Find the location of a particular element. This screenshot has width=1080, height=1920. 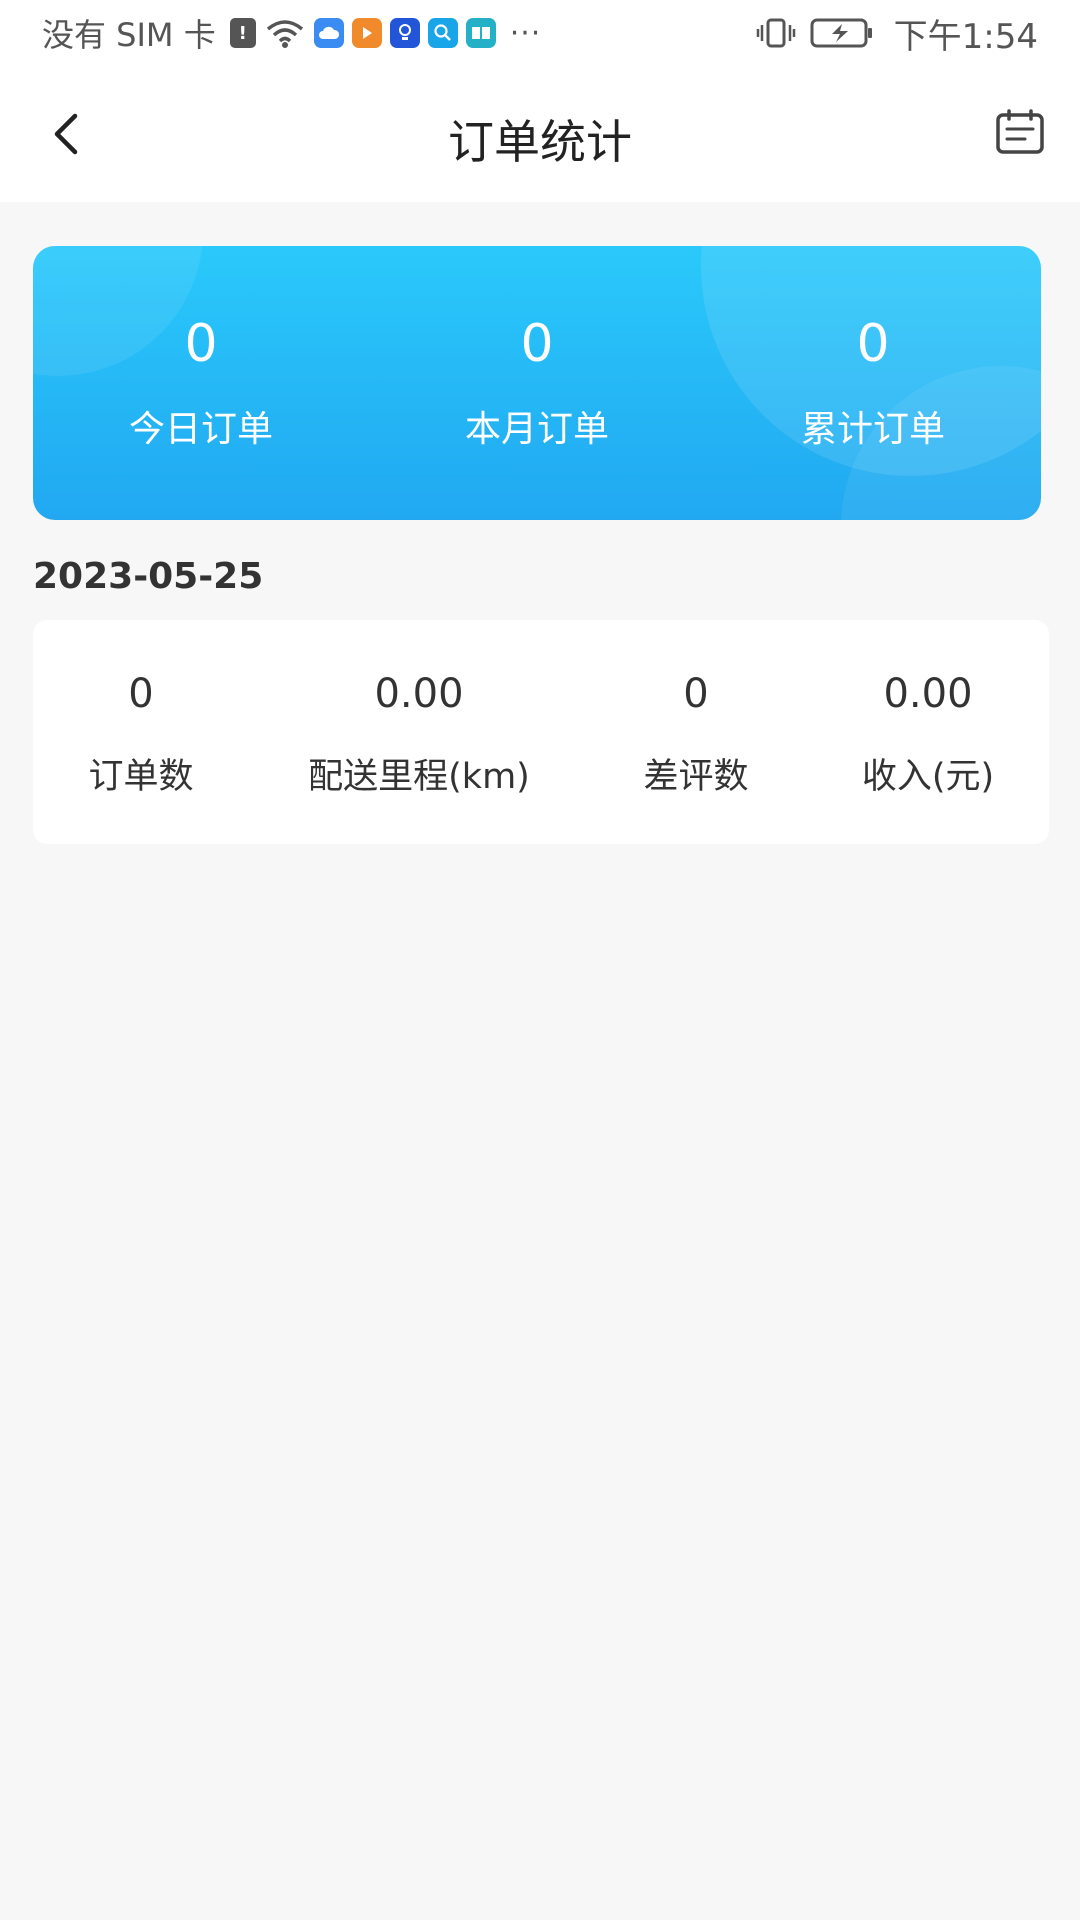

month-orders-value: 0 is located at coordinates (537, 344).